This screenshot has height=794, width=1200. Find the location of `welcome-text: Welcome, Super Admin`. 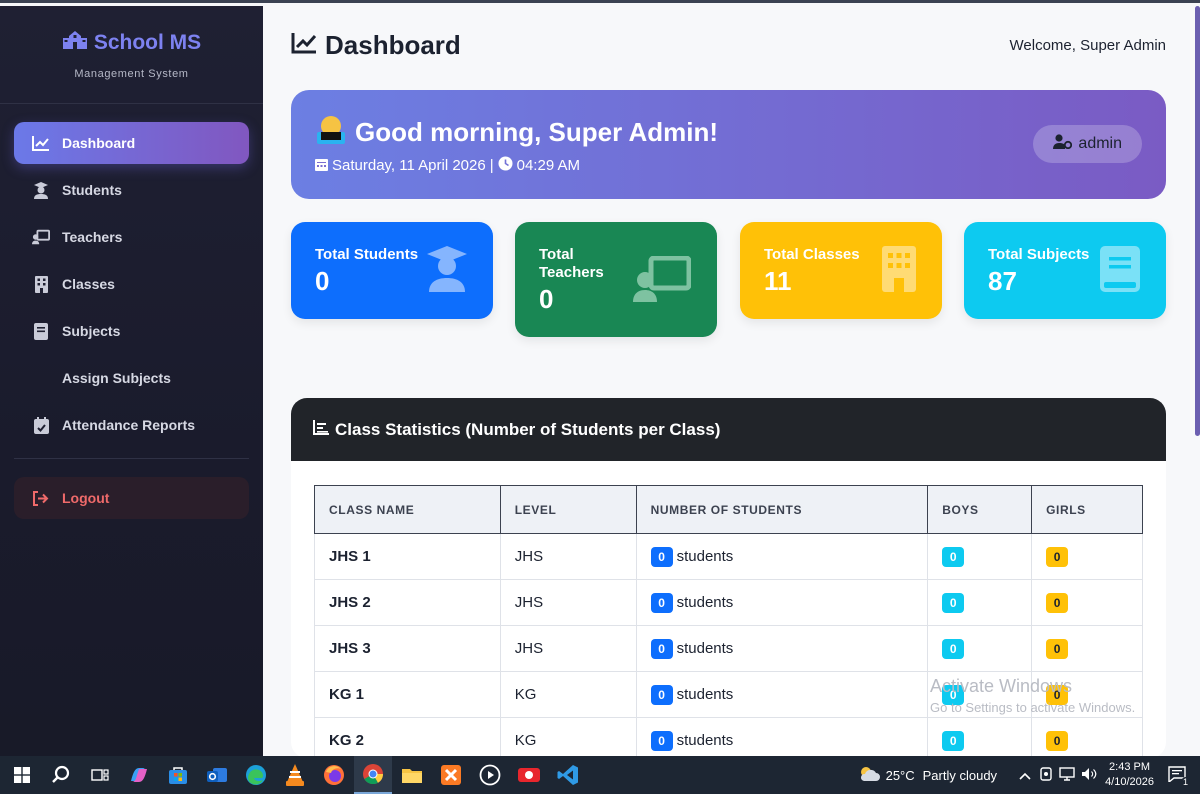

welcome-text: Welcome, Super Admin is located at coordinates (1087, 45).